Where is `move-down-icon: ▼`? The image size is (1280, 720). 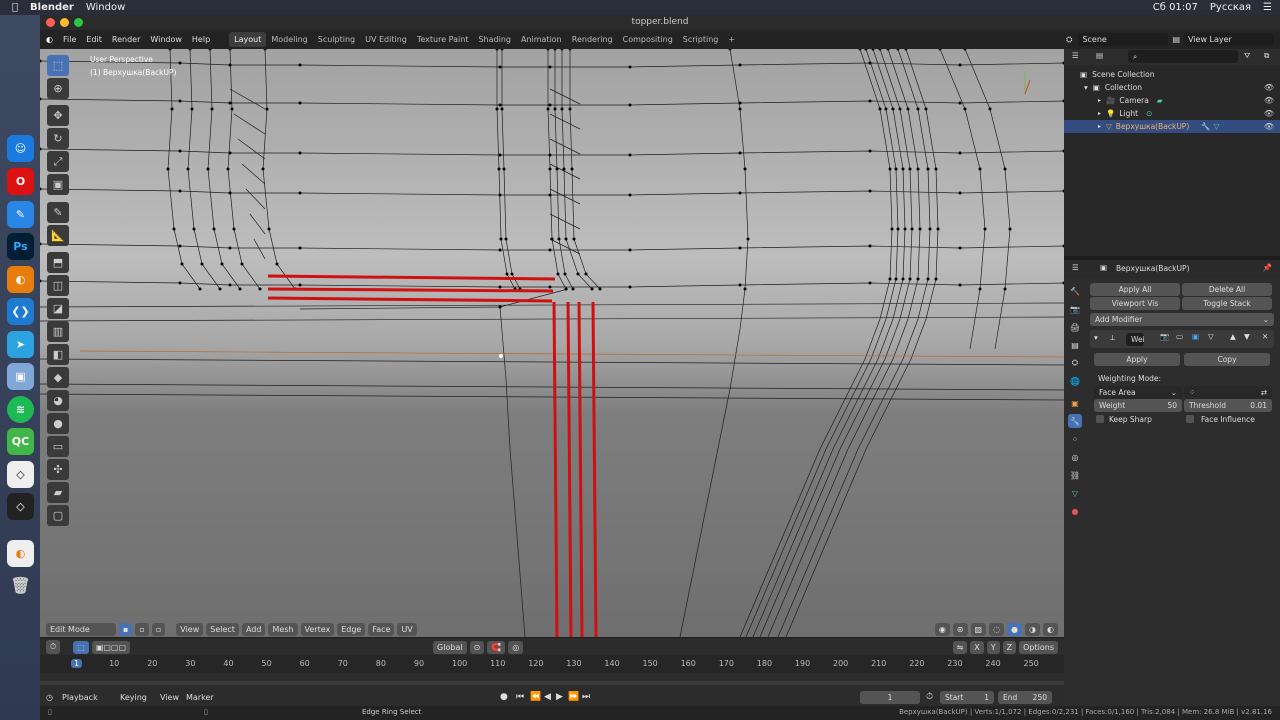
move-down-icon: ▼ is located at coordinates (1247, 336).